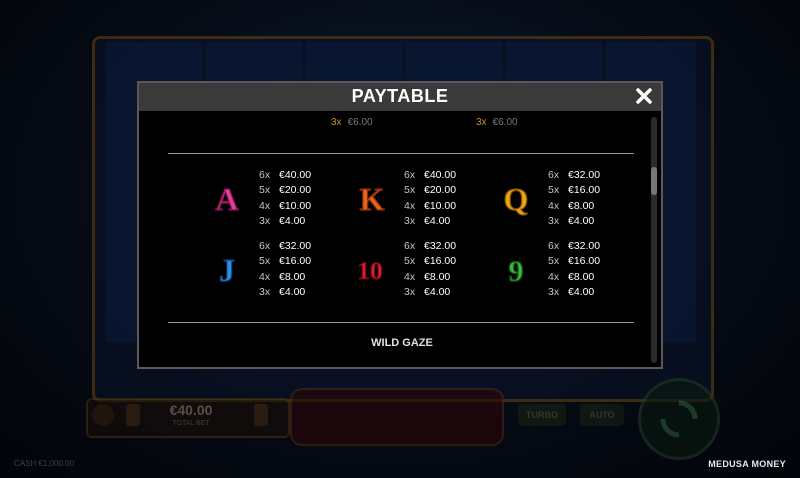 Image resolution: width=800 pixels, height=478 pixels. What do you see at coordinates (191, 410) in the screenshot?
I see `total-bet-value: €40.00` at bounding box center [191, 410].